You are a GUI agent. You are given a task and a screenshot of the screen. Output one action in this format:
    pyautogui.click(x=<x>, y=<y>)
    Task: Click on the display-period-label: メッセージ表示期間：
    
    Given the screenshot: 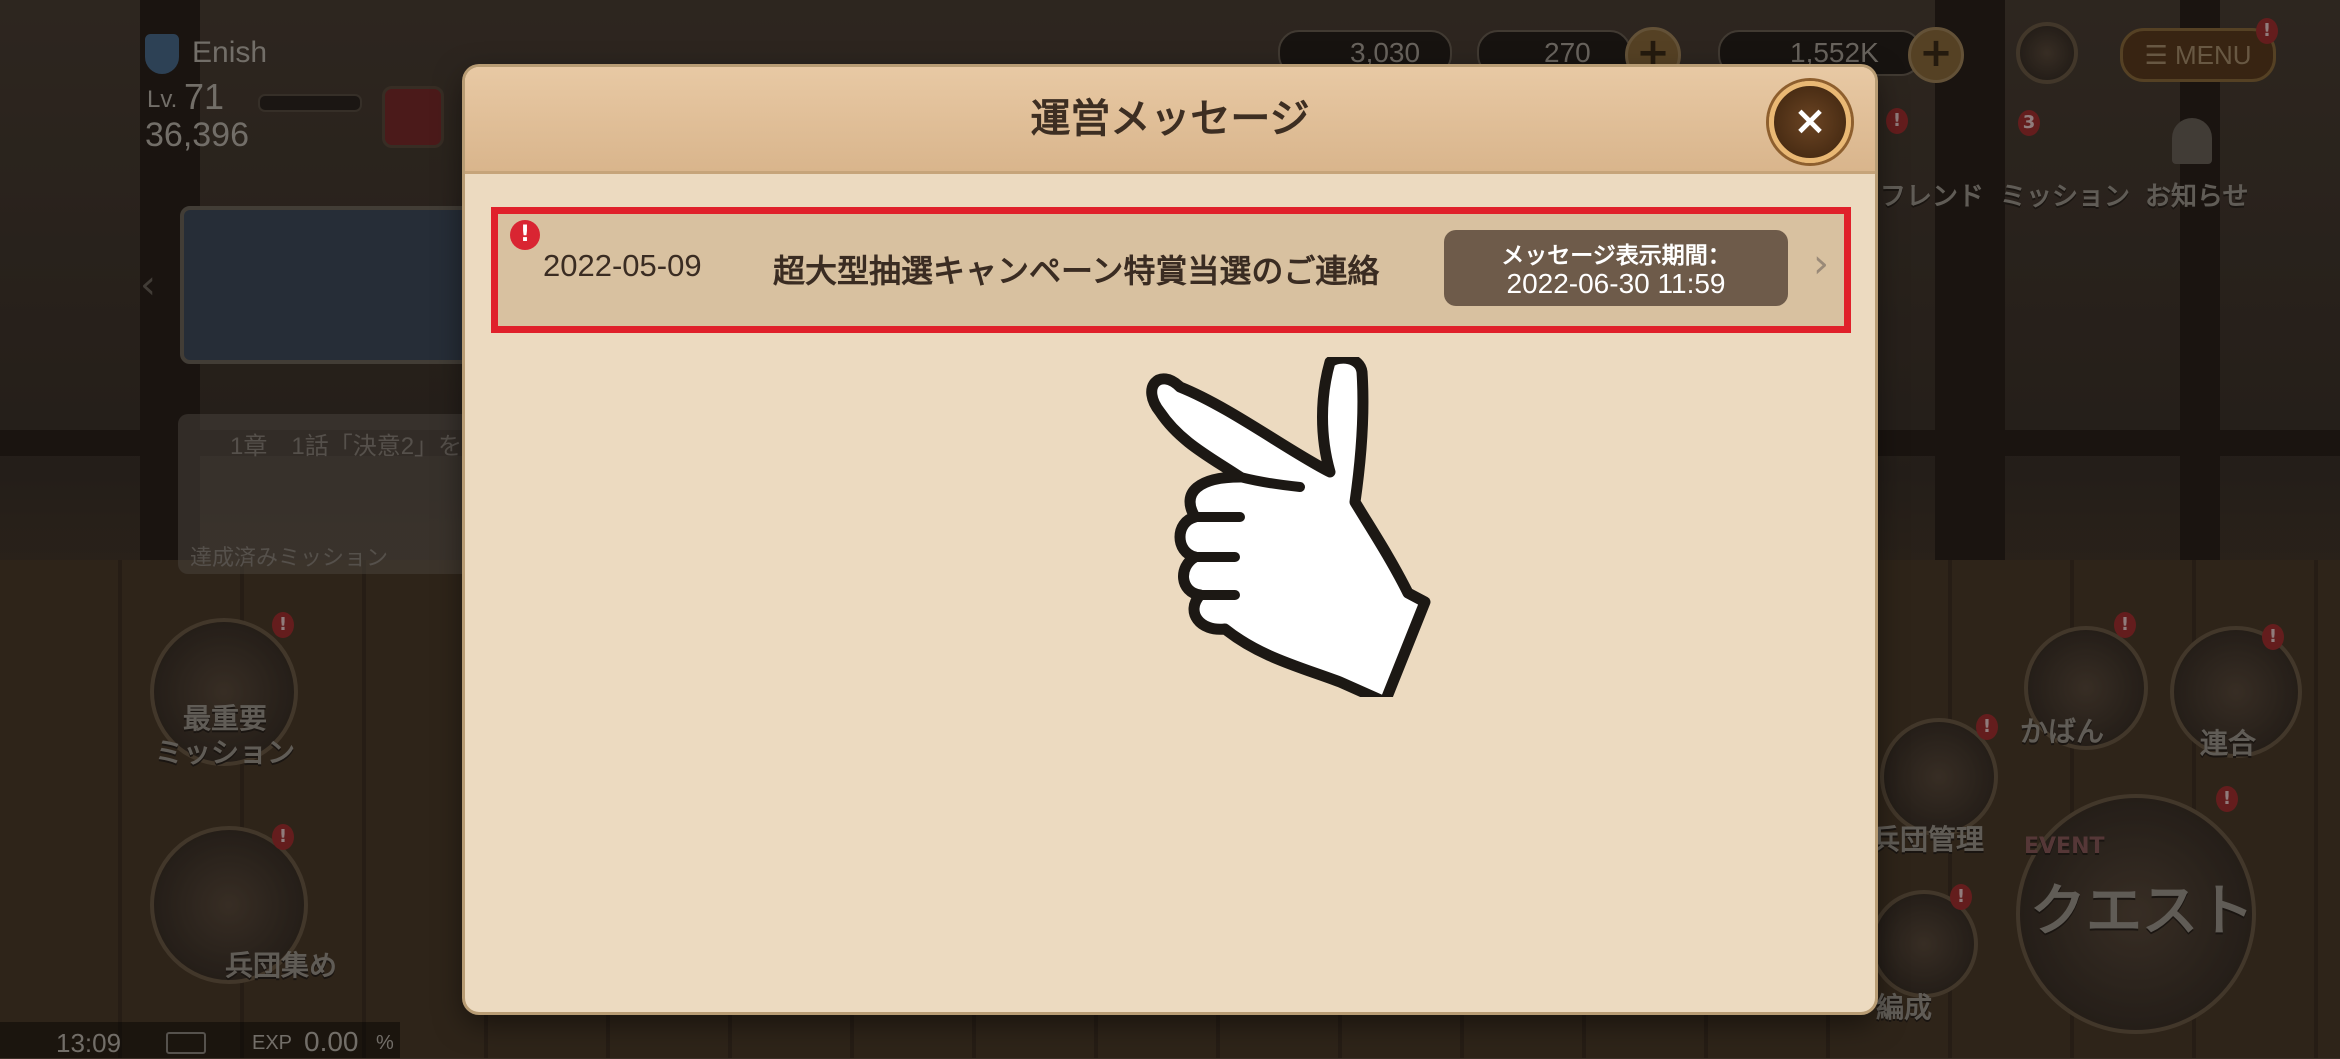 What is the action you would take?
    pyautogui.click(x=1616, y=256)
    